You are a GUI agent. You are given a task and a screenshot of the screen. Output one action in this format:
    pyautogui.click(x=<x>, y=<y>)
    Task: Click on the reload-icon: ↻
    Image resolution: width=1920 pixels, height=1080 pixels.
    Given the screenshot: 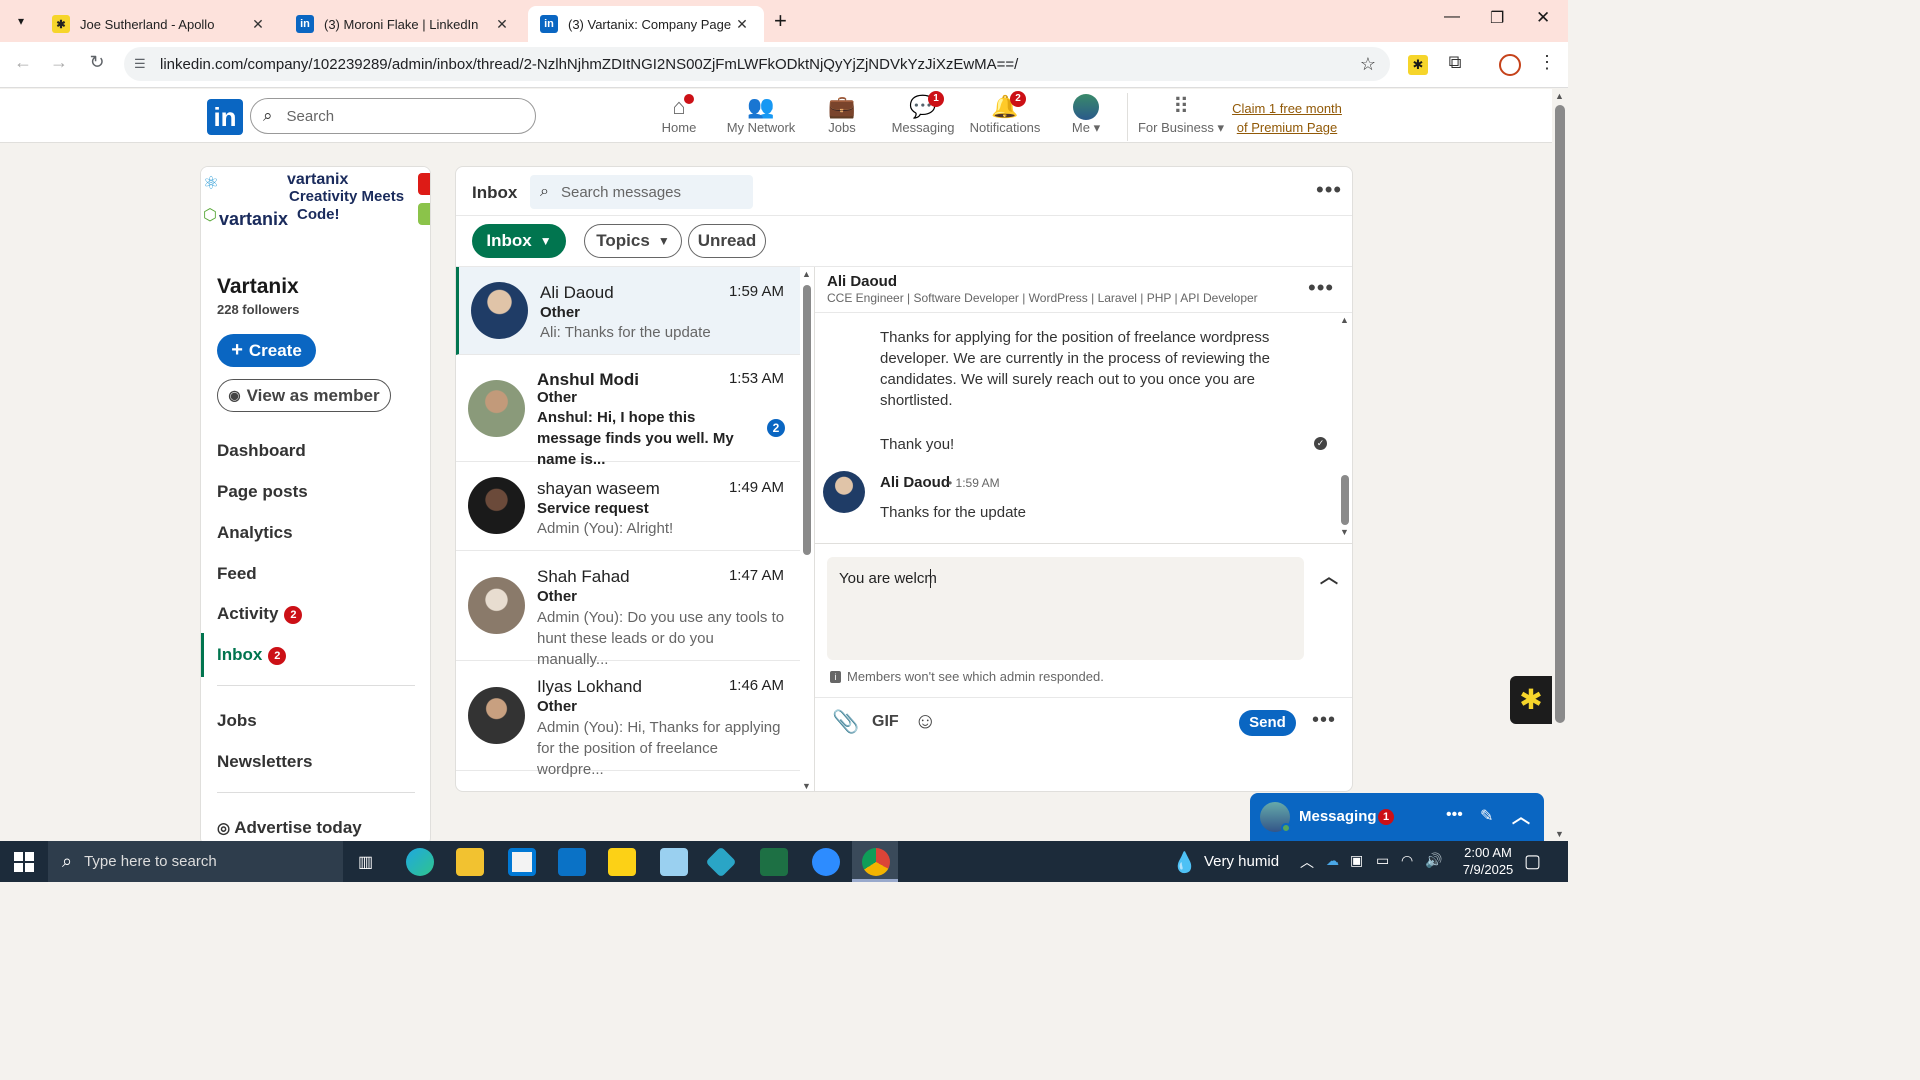 What is the action you would take?
    pyautogui.click(x=97, y=62)
    